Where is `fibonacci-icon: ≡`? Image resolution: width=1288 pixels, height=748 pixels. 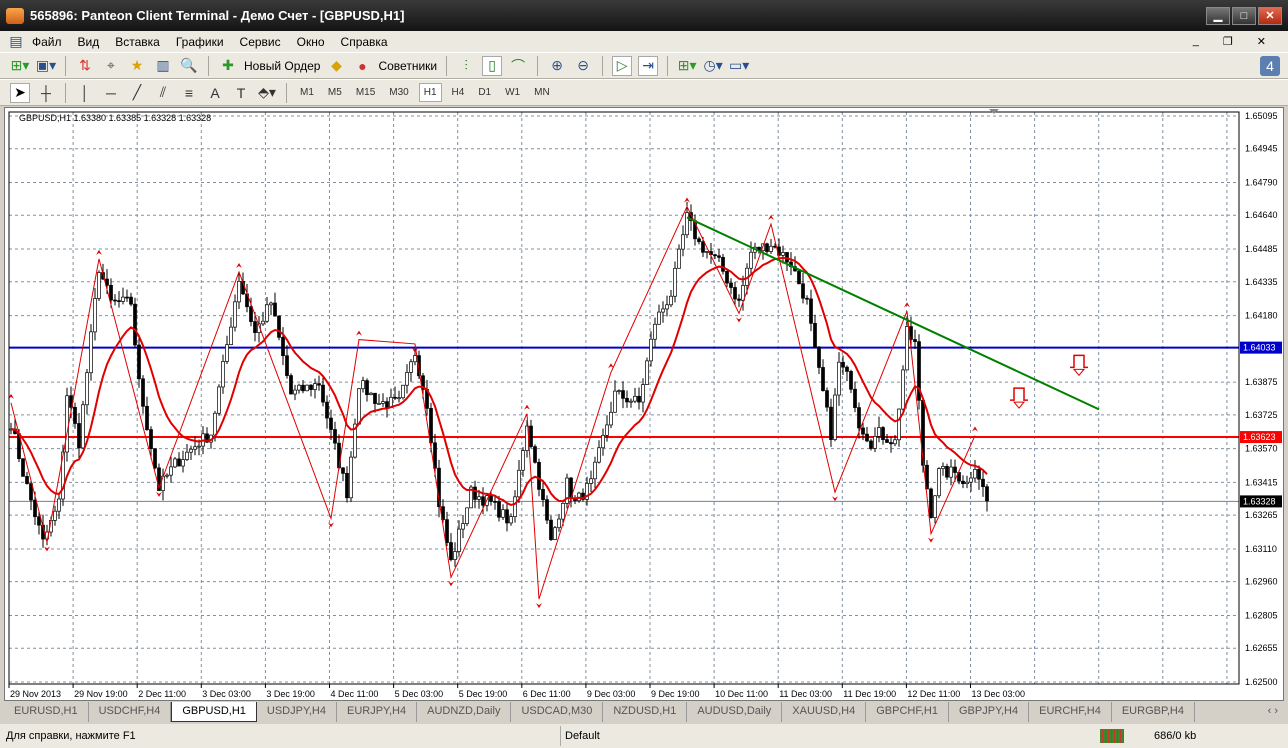
fibonacci-icon: ≡ is located at coordinates (189, 93).